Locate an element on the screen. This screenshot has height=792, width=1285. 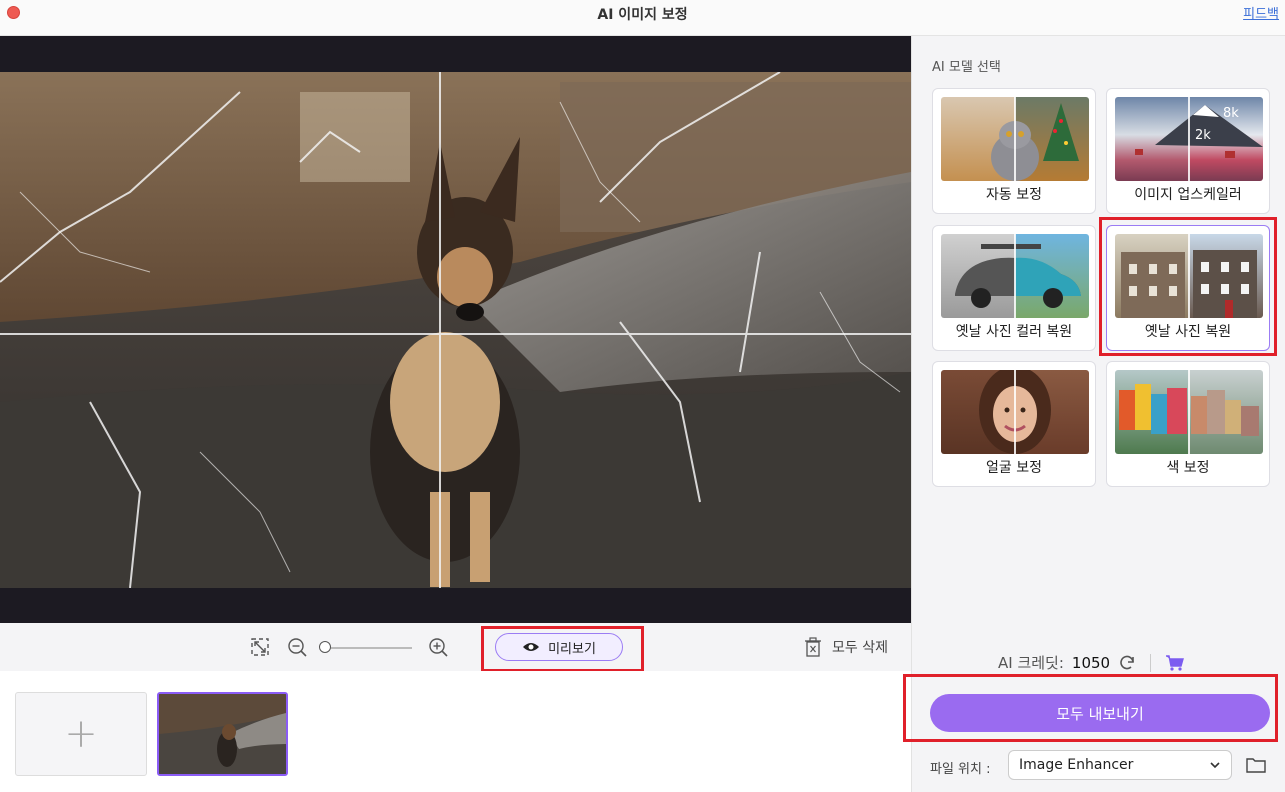
zoom-out-icon is located at coordinates (297, 647).